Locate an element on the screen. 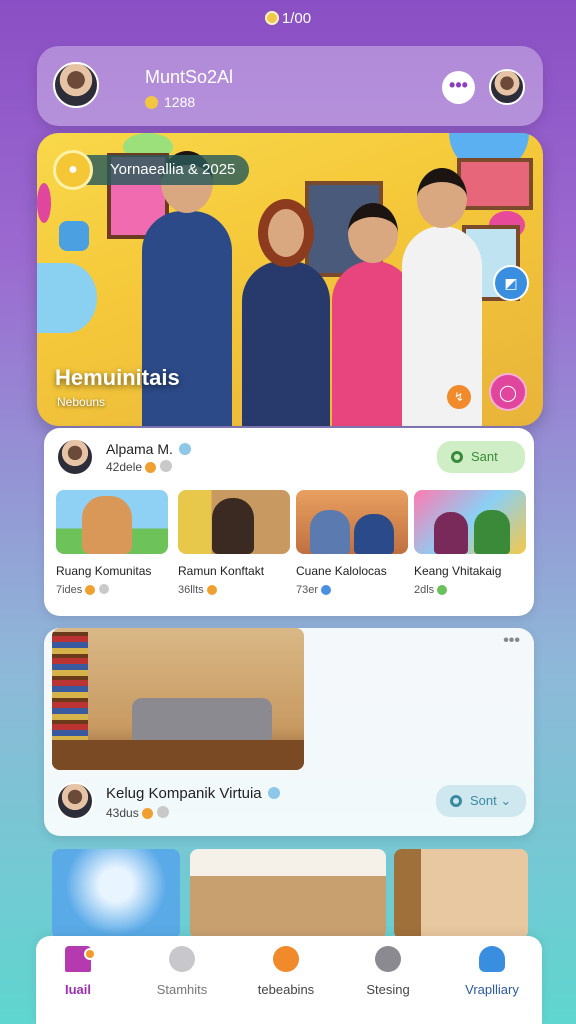 The width and height of the screenshot is (576, 1024). tile-meta: 7ides is located at coordinates (112, 590).